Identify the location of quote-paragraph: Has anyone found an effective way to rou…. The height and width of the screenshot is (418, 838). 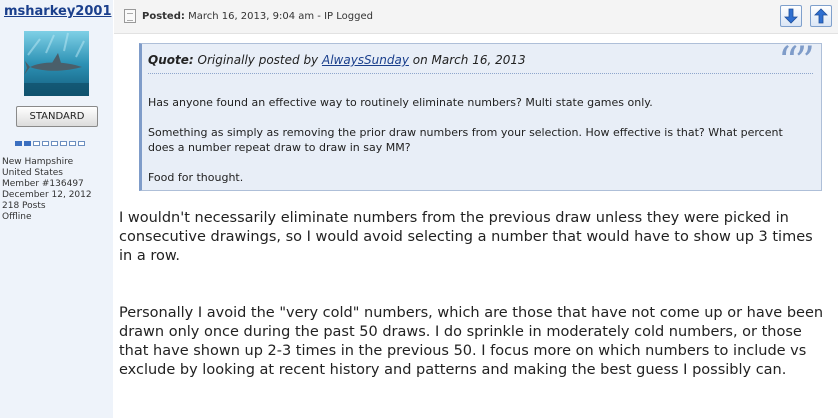
(400, 102).